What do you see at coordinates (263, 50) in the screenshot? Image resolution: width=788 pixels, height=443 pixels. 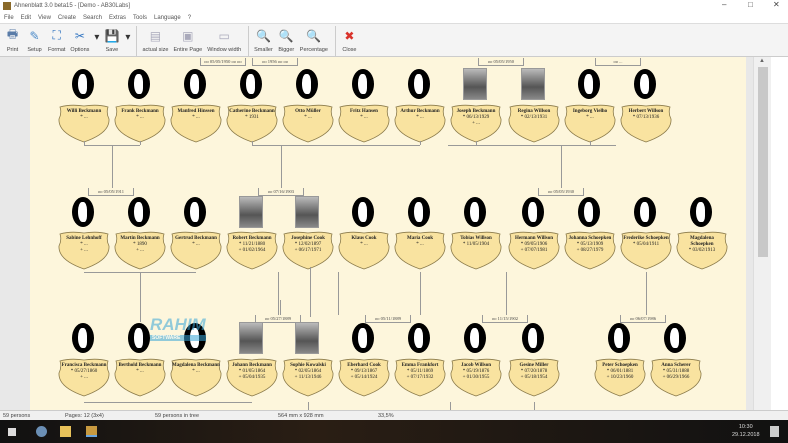 I see `toolbar-label: Smaller` at bounding box center [263, 50].